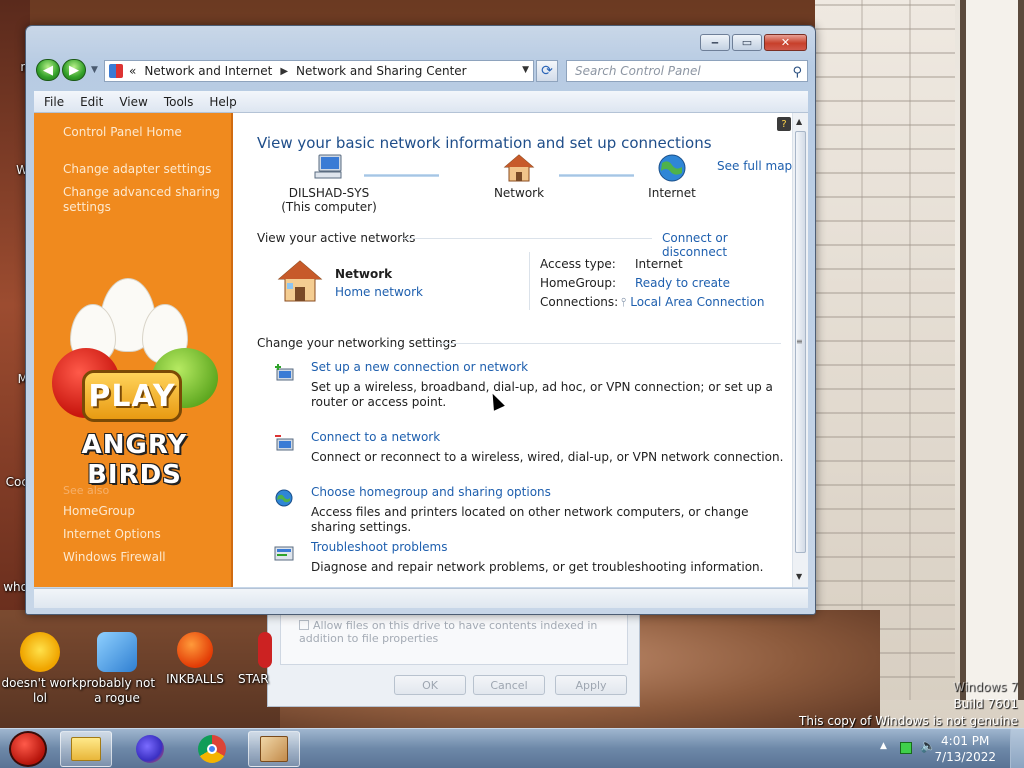  I want to click on cancel-button: Cancel, so click(509, 685).